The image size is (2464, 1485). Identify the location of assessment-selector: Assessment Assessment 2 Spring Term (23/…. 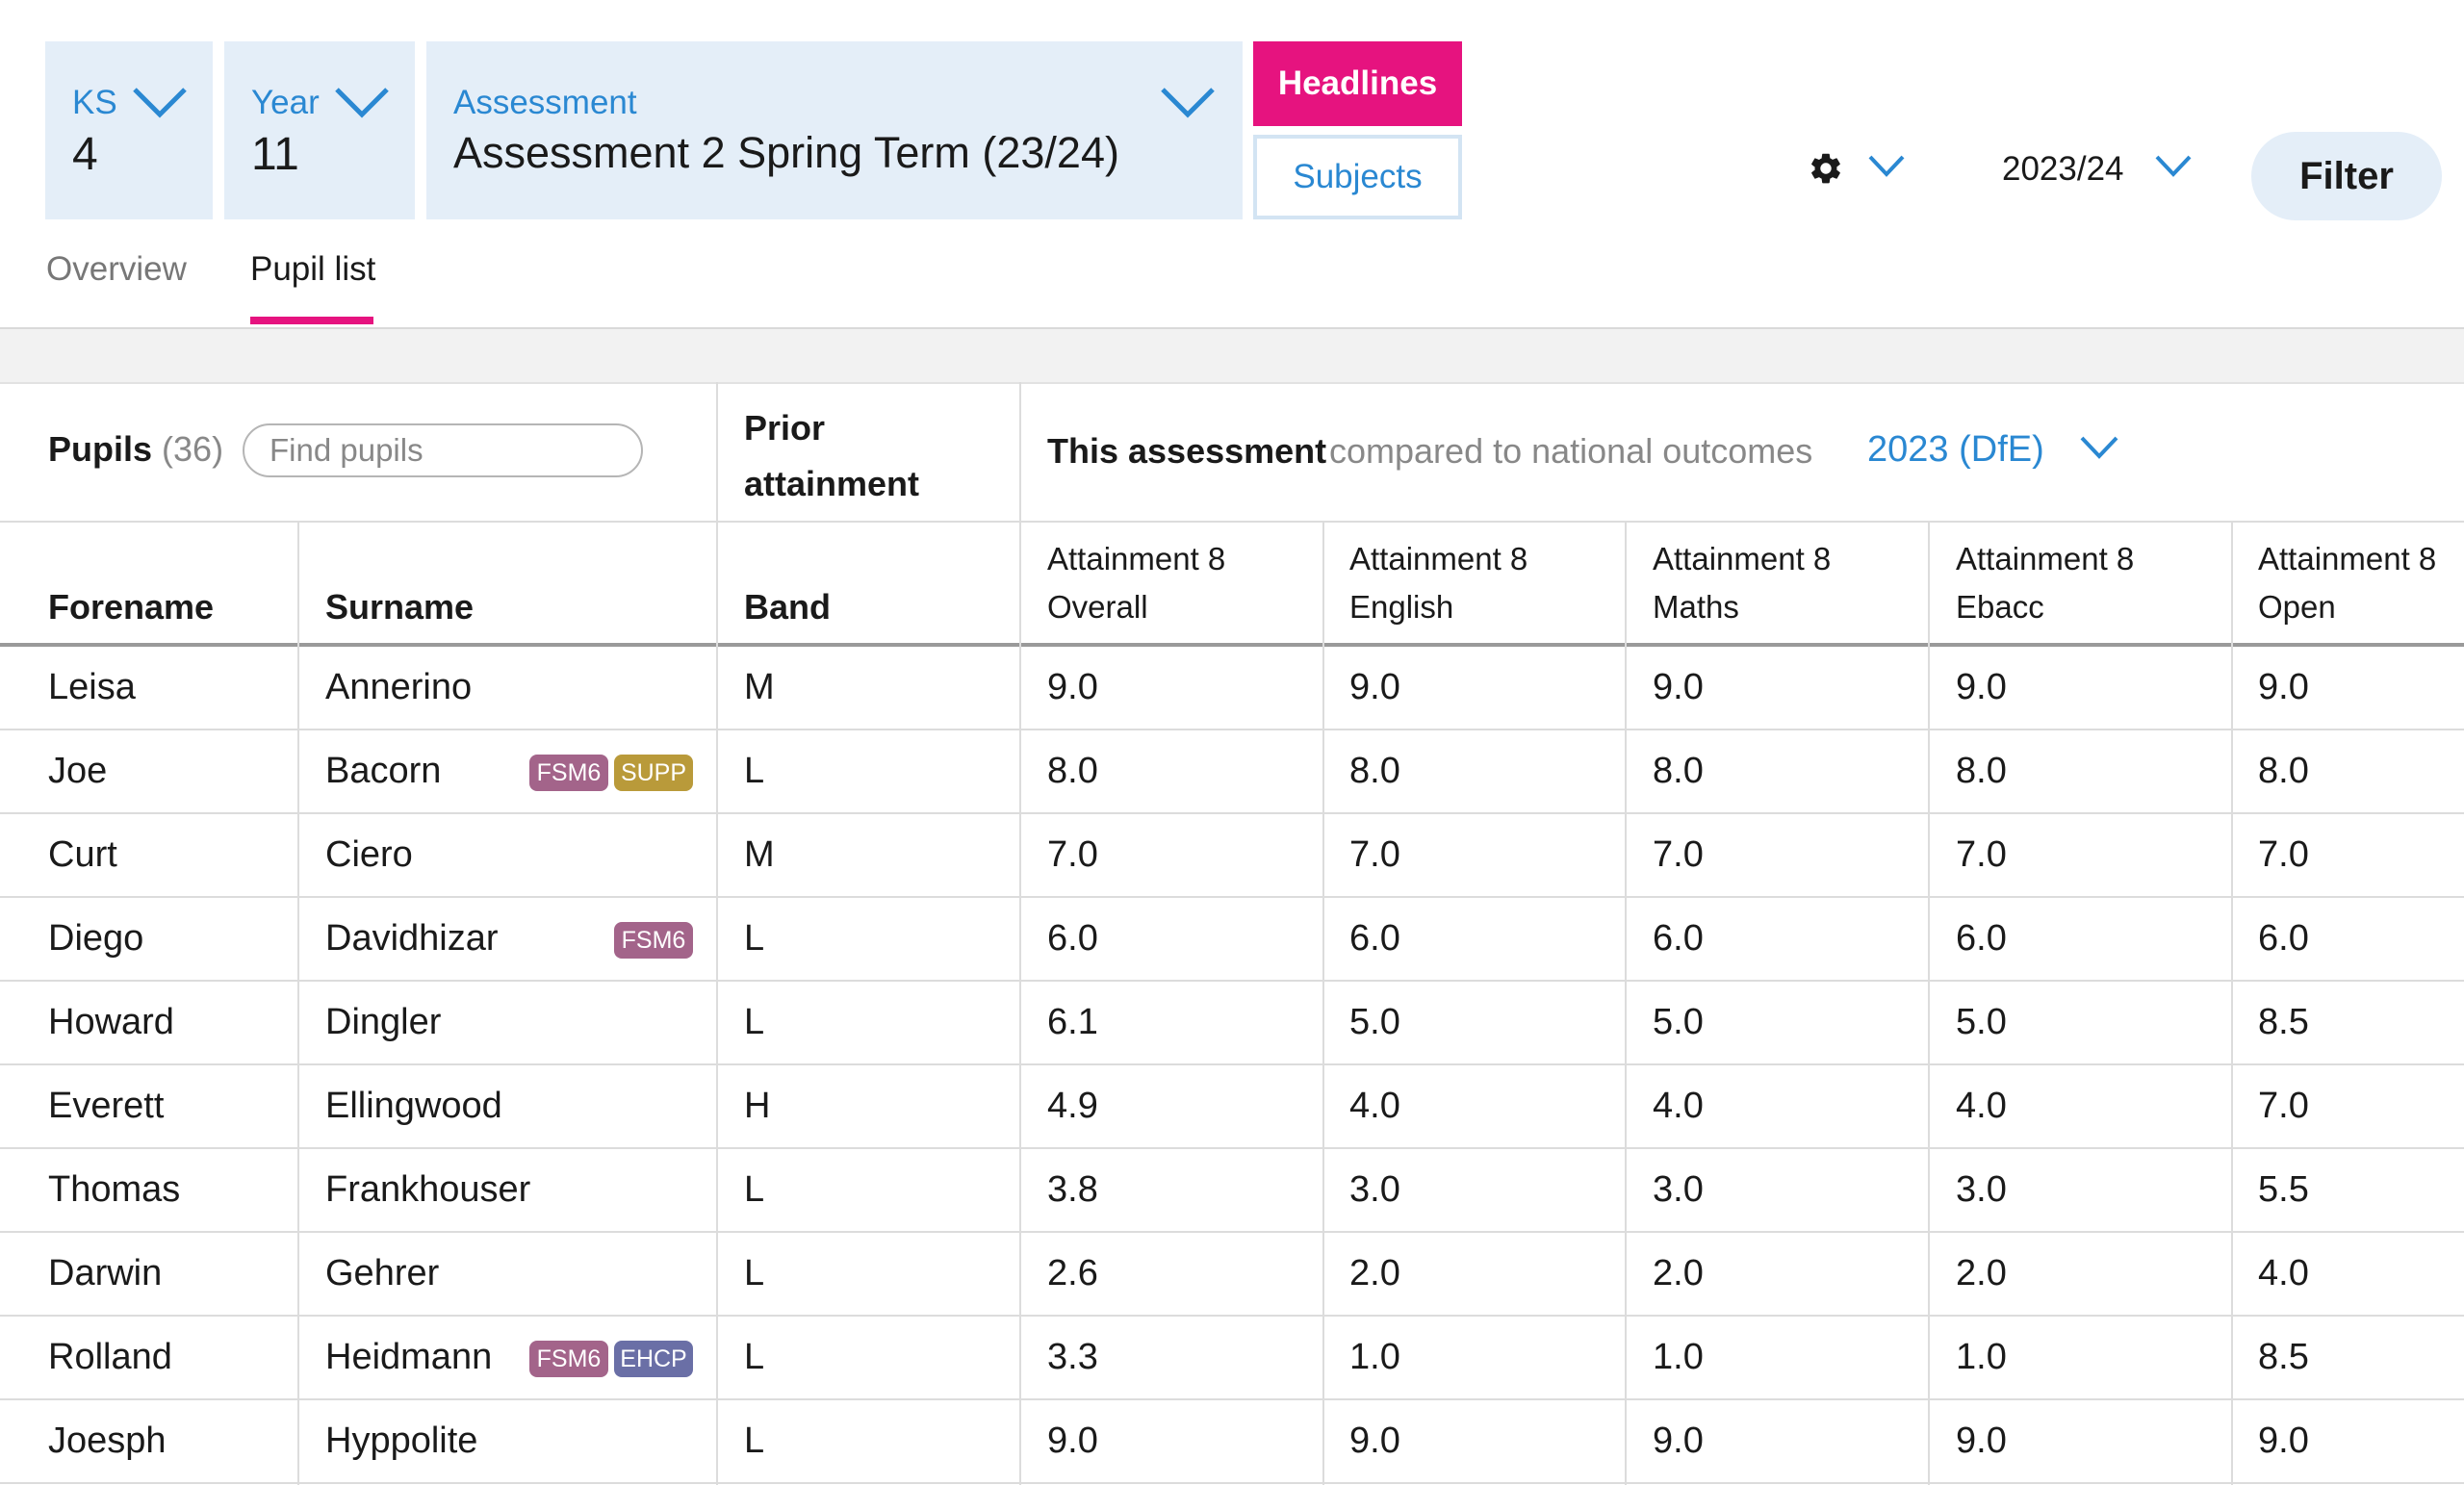
(834, 130).